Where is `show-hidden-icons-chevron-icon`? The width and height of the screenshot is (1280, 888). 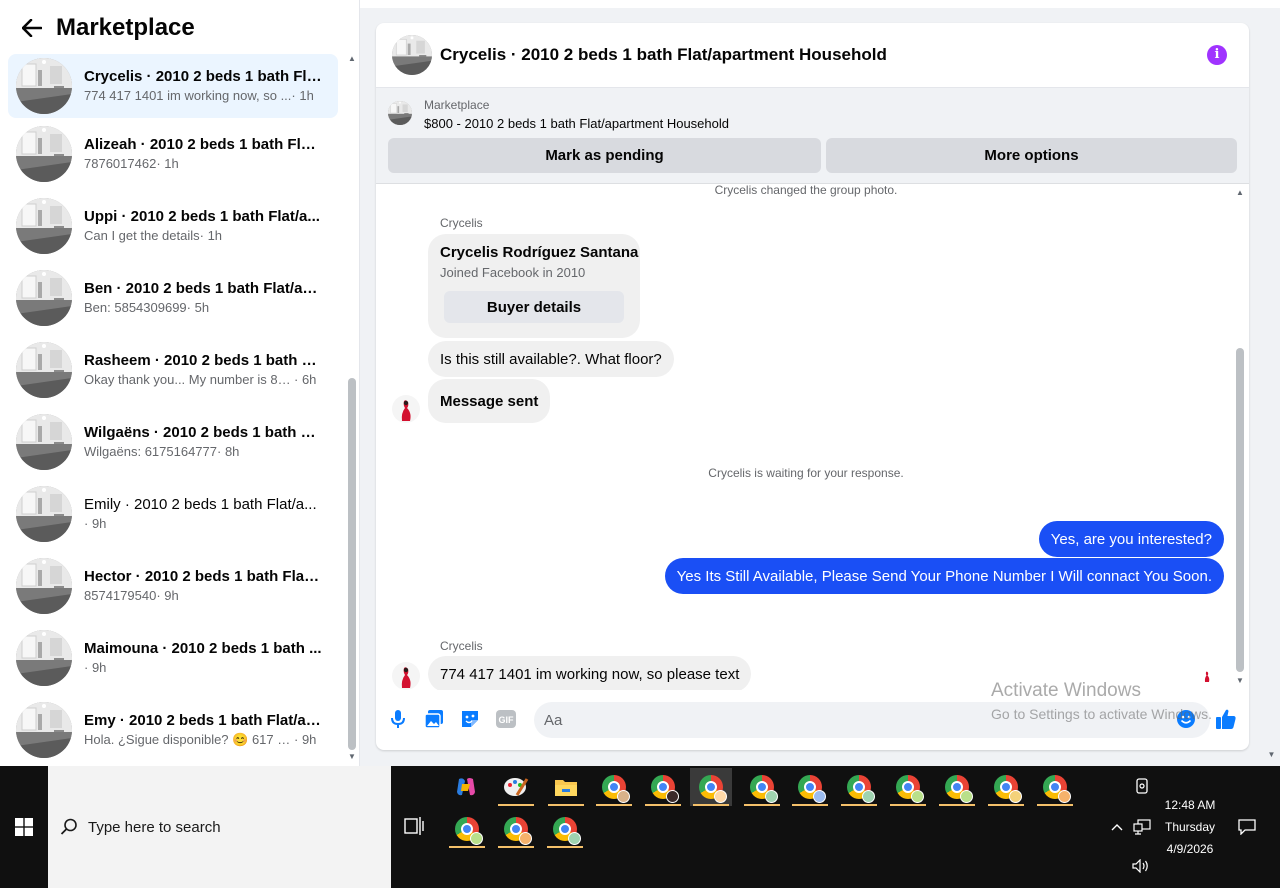
show-hidden-icons-chevron-icon is located at coordinates (1117, 827).